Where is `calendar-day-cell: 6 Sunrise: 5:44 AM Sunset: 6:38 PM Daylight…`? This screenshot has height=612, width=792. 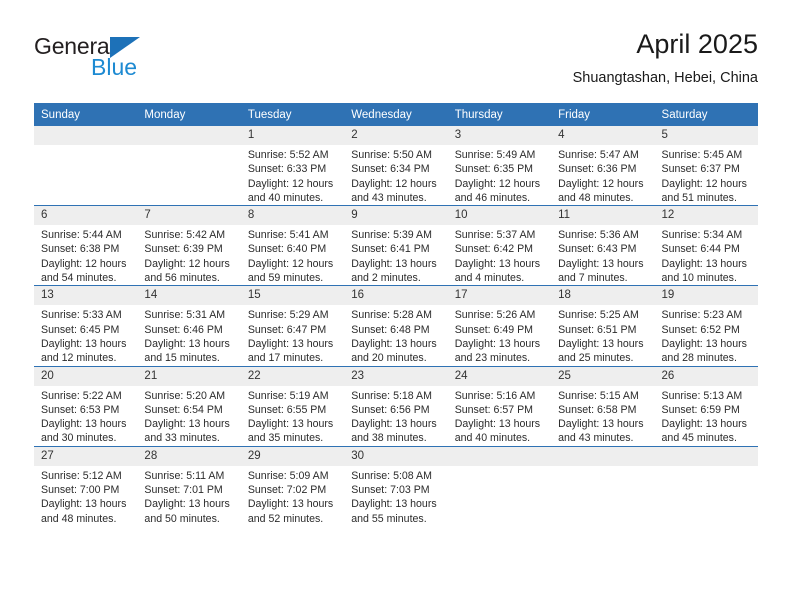 calendar-day-cell: 6 Sunrise: 5:44 AM Sunset: 6:38 PM Daylight… is located at coordinates (86, 246).